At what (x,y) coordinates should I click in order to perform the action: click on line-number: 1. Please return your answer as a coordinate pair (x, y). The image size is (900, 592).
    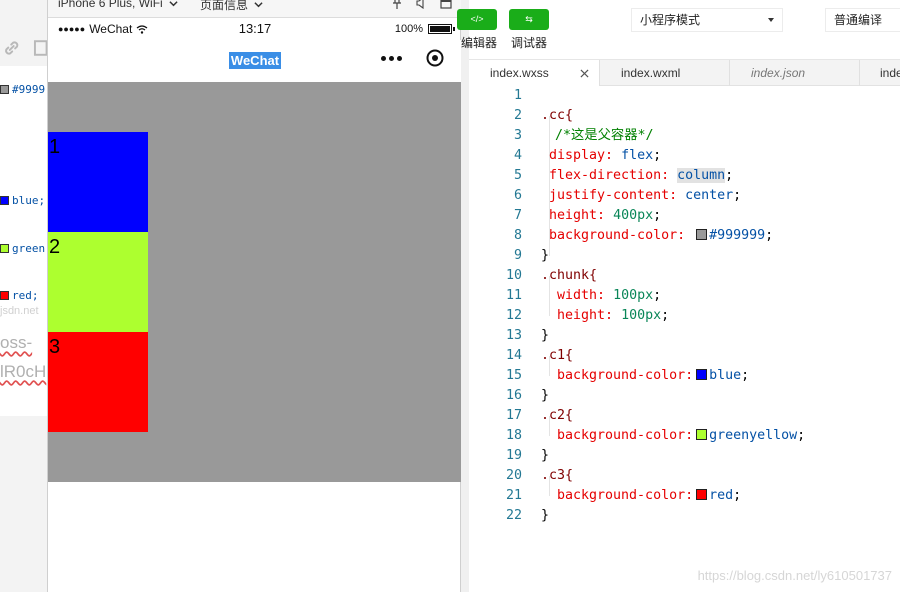
    Looking at the image, I should click on (517, 95).